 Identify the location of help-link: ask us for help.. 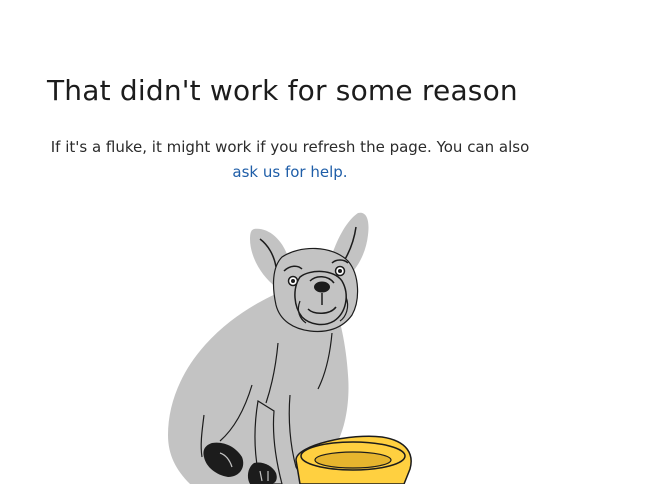
(289, 172).